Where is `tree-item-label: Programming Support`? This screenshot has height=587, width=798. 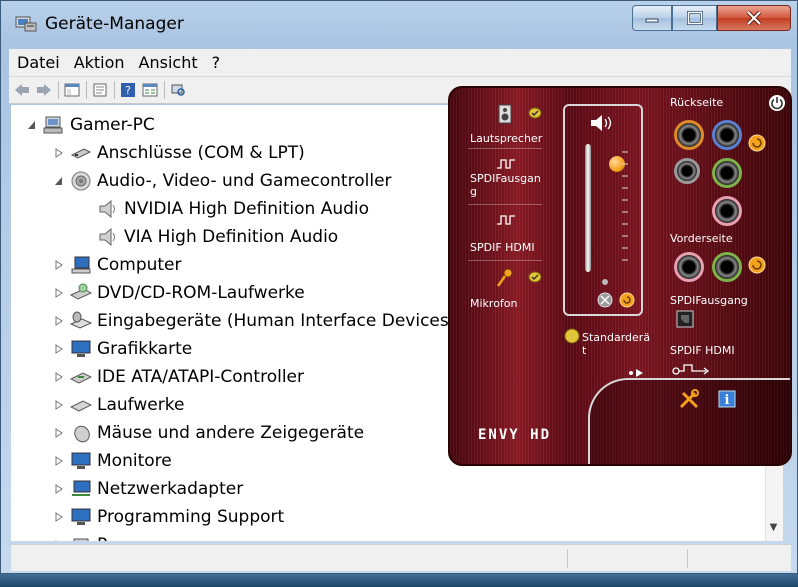 tree-item-label: Programming Support is located at coordinates (191, 517).